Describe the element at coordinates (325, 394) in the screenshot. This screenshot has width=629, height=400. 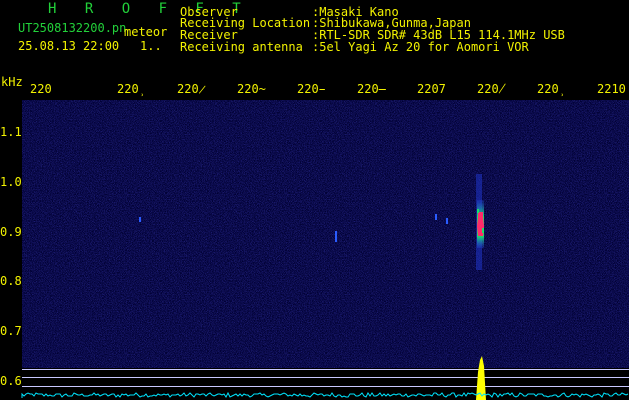
I see `spectrum-trace` at that location.